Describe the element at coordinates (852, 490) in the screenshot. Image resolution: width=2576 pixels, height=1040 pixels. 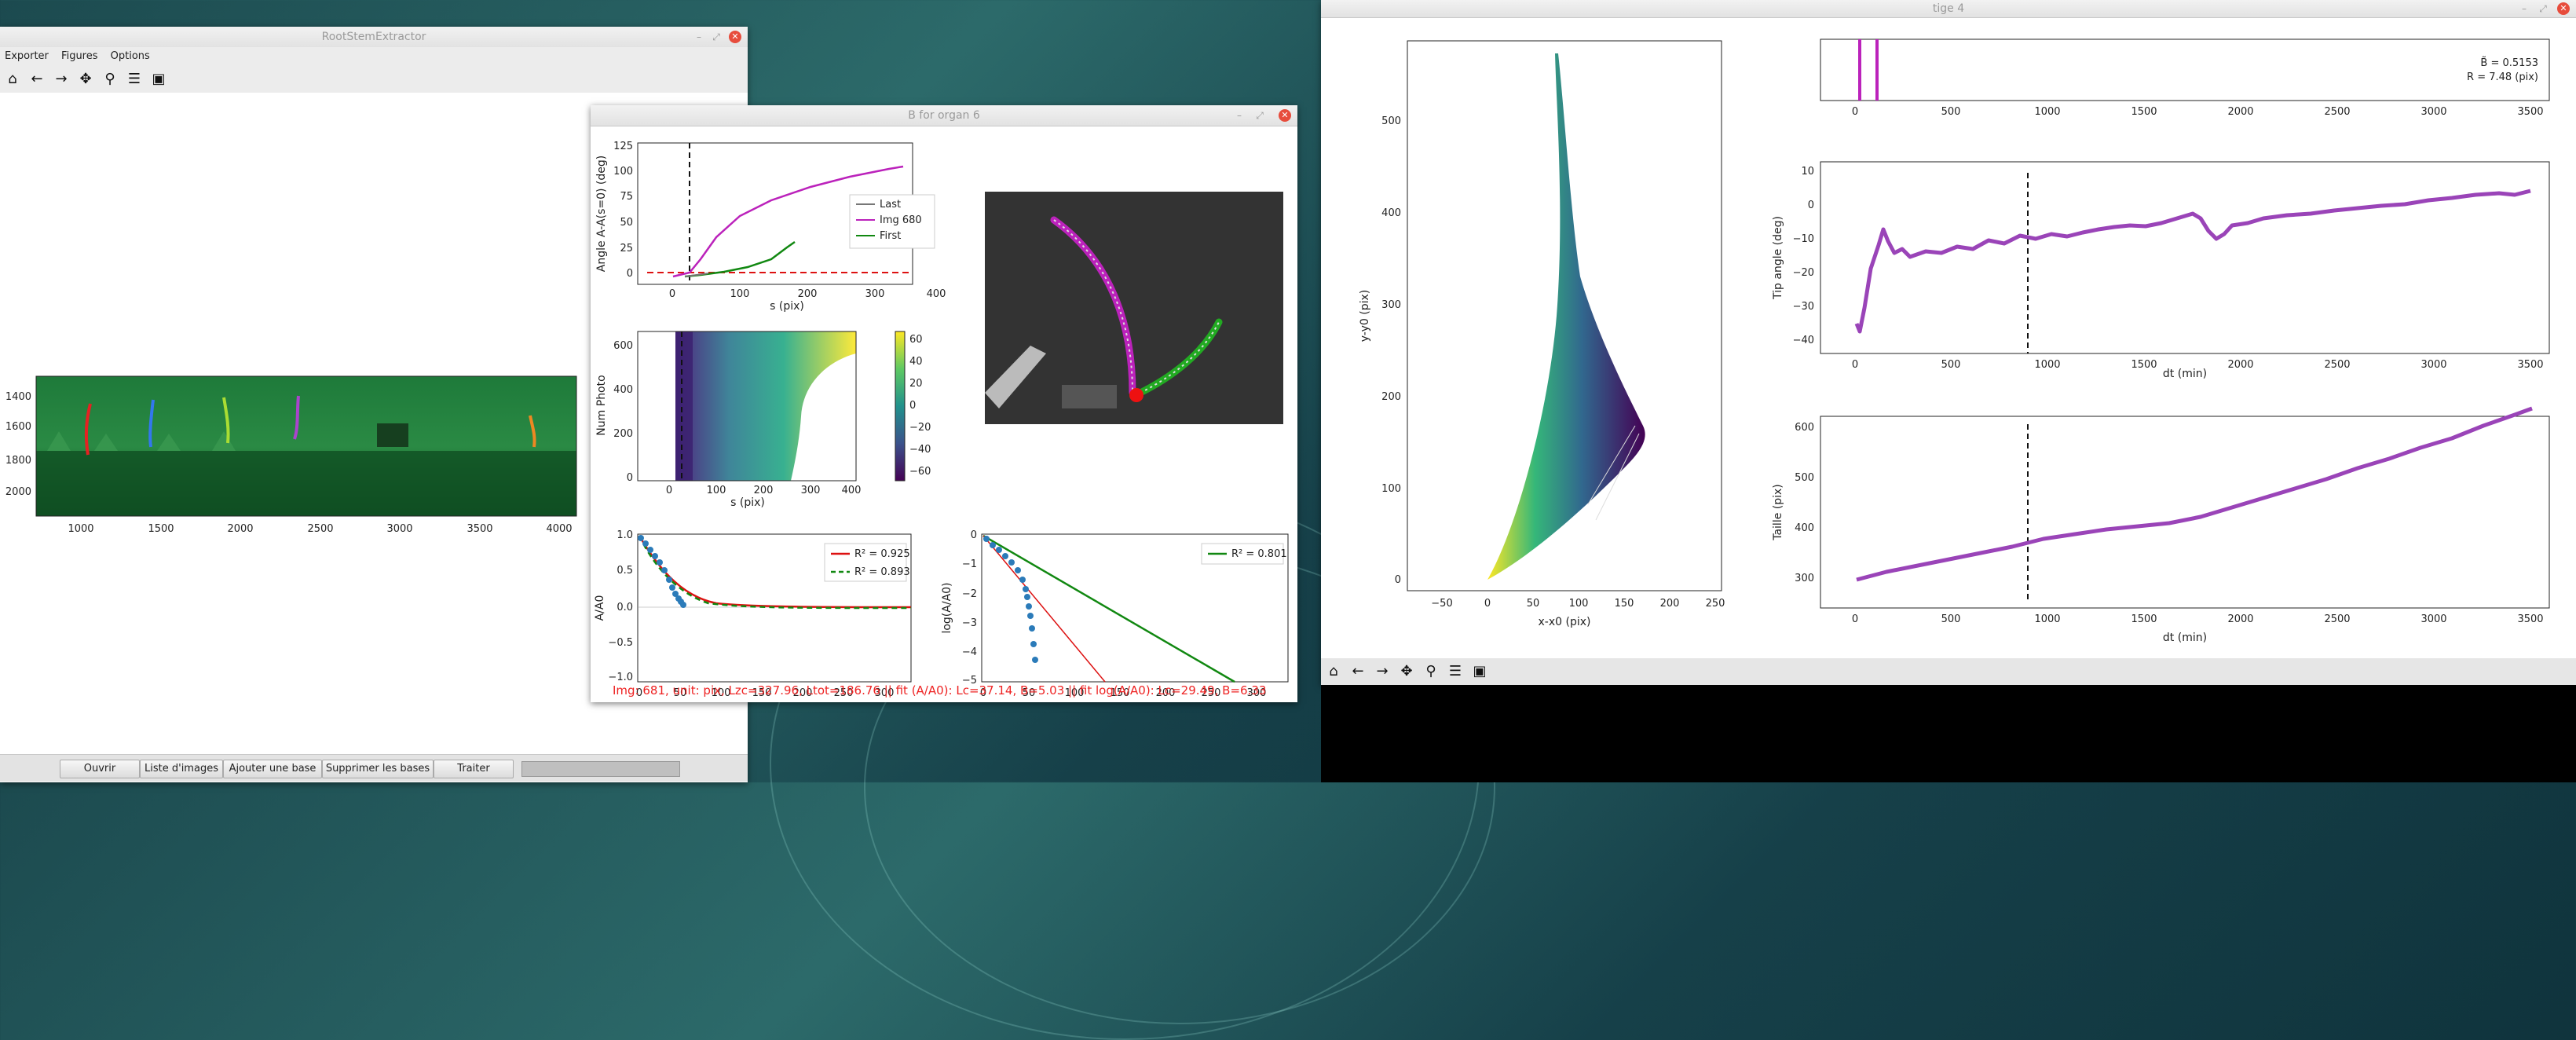
I see `heatmap-xtick: 400` at that location.